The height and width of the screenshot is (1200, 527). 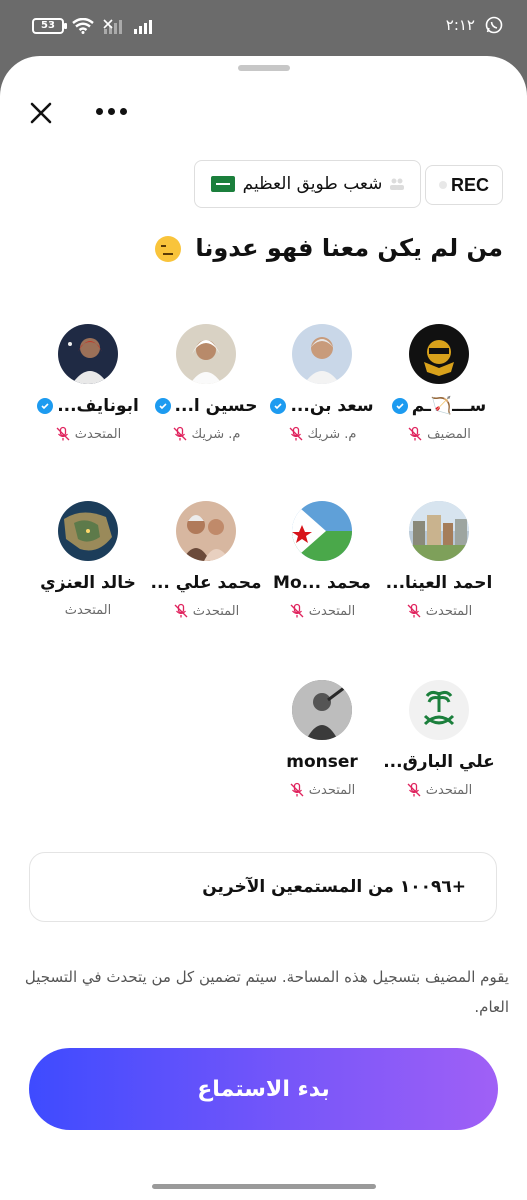 What do you see at coordinates (88, 583) in the screenshot?
I see `speaker-name: خالد العنزي` at bounding box center [88, 583].